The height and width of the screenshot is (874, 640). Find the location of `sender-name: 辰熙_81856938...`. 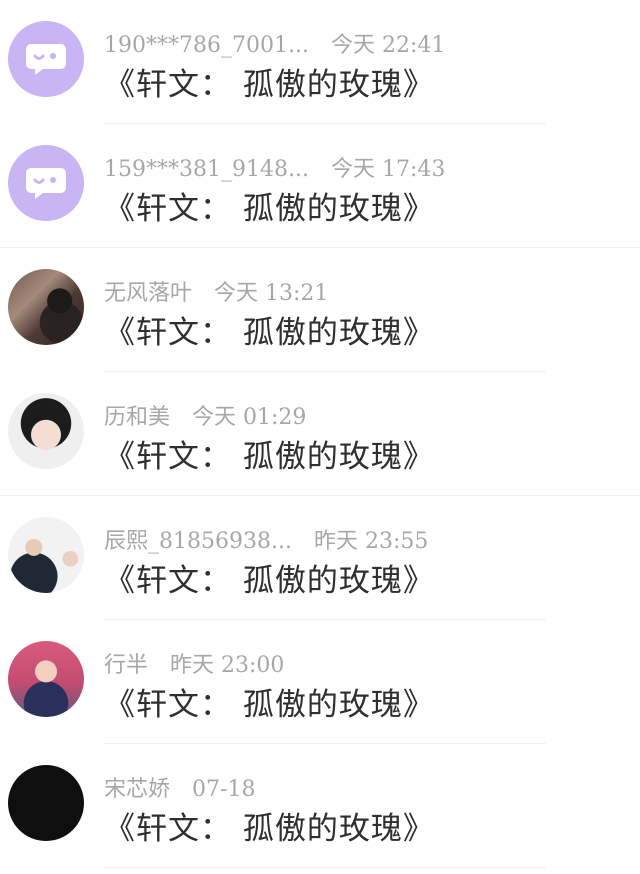

sender-name: 辰熙_81856938... is located at coordinates (198, 541).